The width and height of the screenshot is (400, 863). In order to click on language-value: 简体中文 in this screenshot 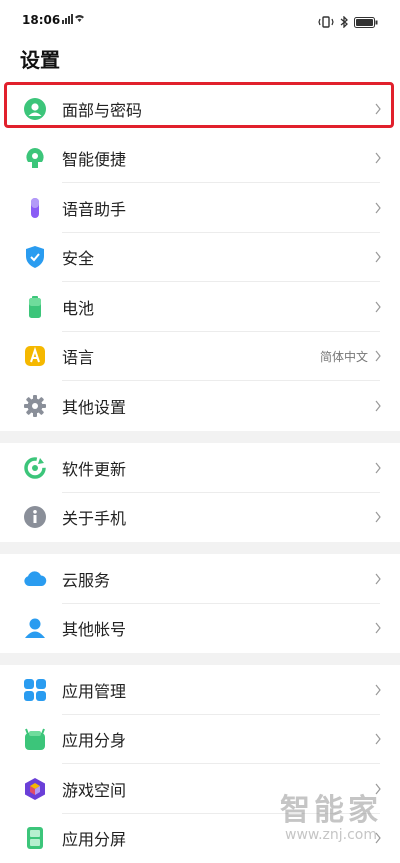, I will do `click(344, 356)`.